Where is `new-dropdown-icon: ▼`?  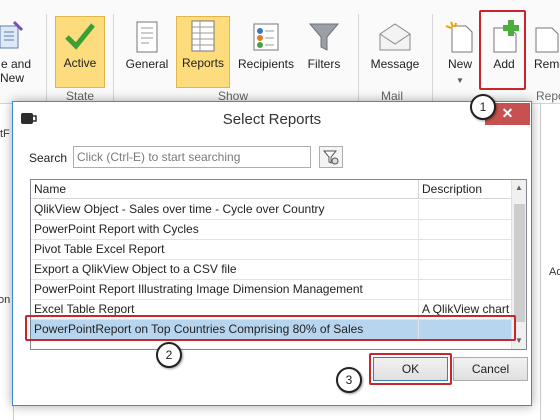
new-dropdown-icon: ▼ is located at coordinates (460, 80).